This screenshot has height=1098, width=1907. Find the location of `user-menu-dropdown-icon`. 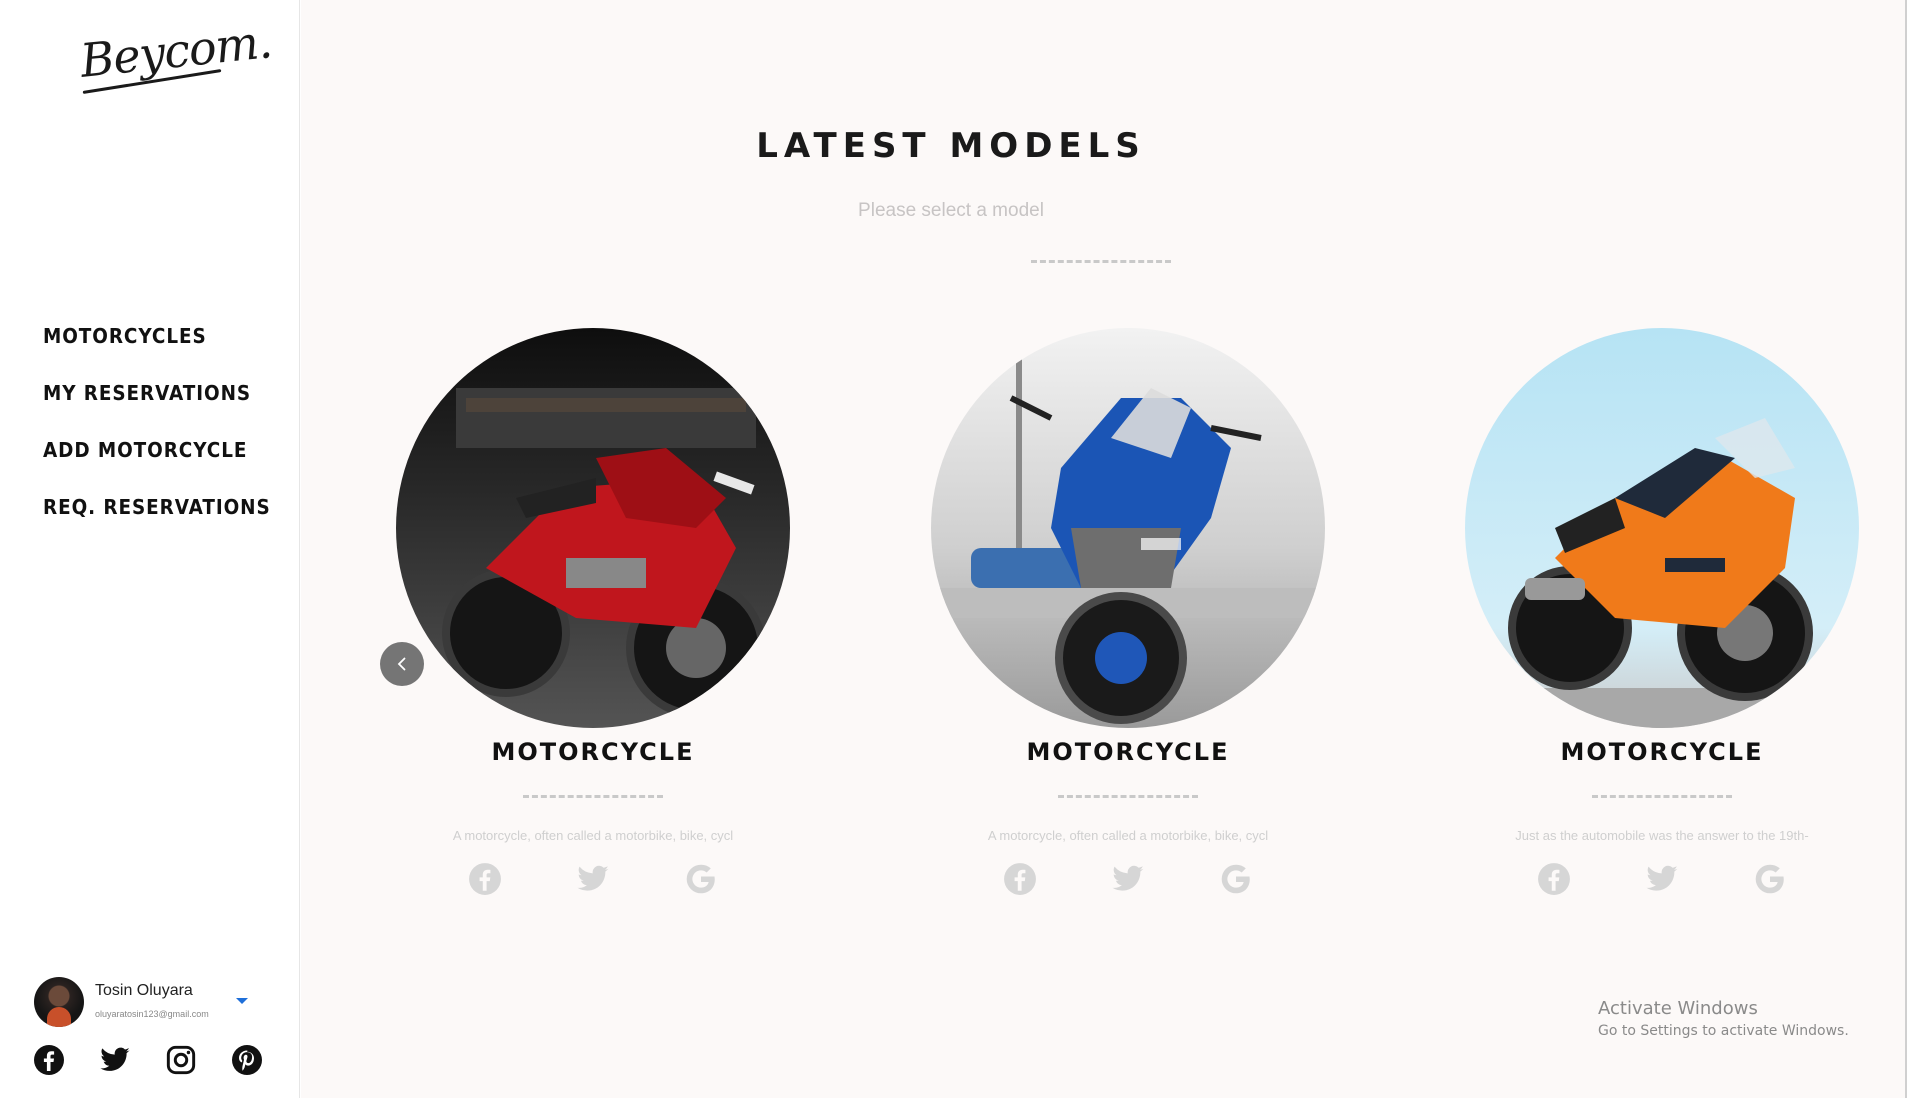

user-menu-dropdown-icon is located at coordinates (242, 1001).